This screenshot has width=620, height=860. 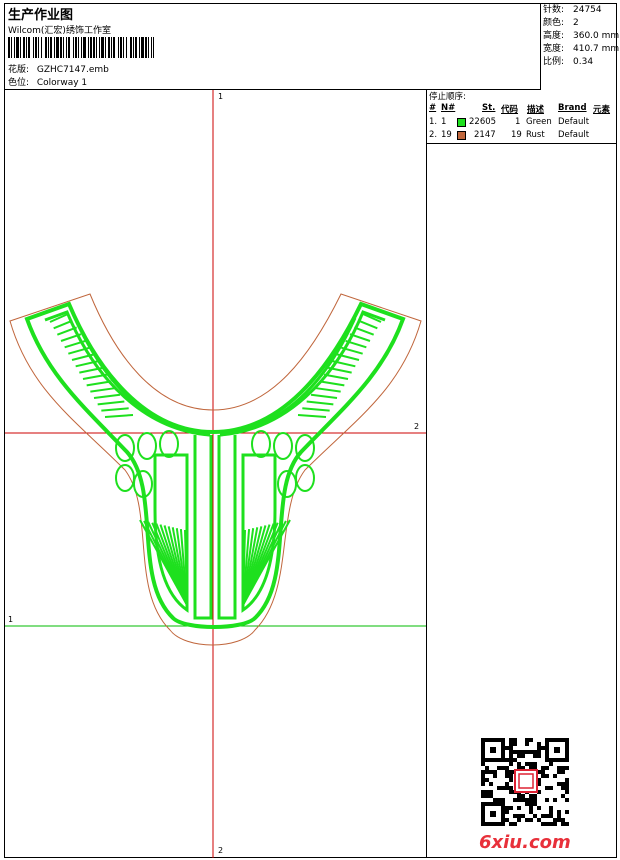 What do you see at coordinates (602, 110) in the screenshot?
I see `col-element: 元素` at bounding box center [602, 110].